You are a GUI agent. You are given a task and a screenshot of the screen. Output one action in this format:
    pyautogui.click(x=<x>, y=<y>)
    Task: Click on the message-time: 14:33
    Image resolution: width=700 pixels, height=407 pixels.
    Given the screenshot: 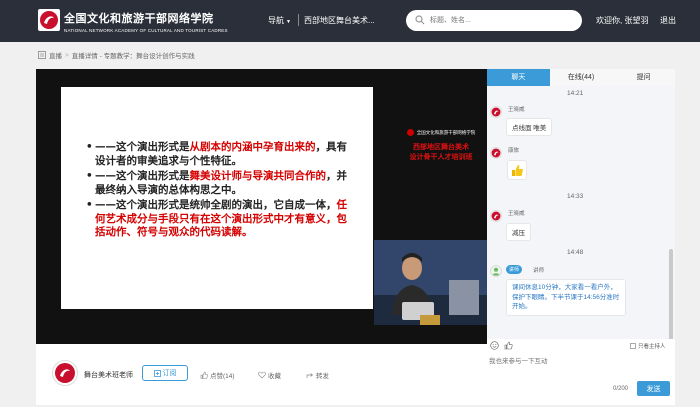 What is the action you would take?
    pyautogui.click(x=575, y=196)
    